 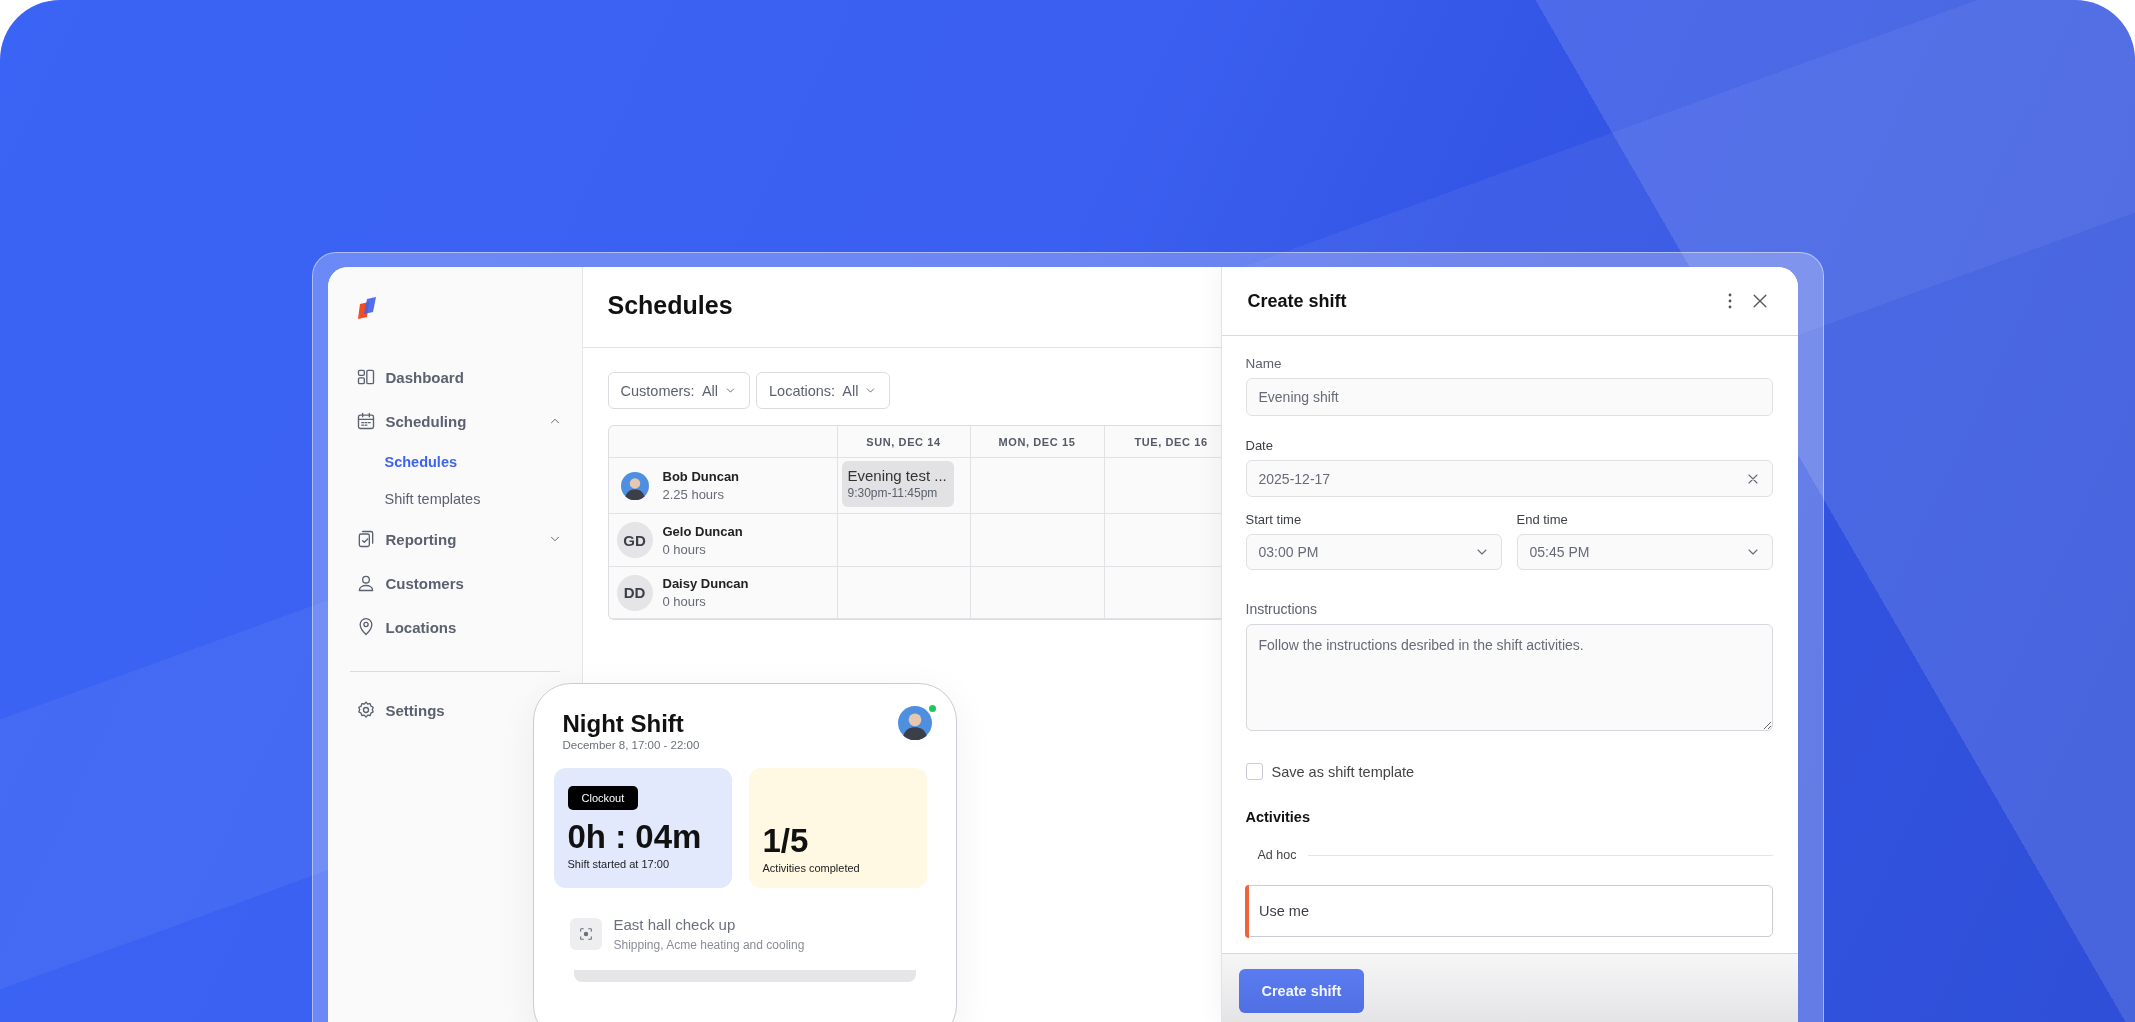 What do you see at coordinates (1301, 991) in the screenshot?
I see `create-shift-button: Create shift` at bounding box center [1301, 991].